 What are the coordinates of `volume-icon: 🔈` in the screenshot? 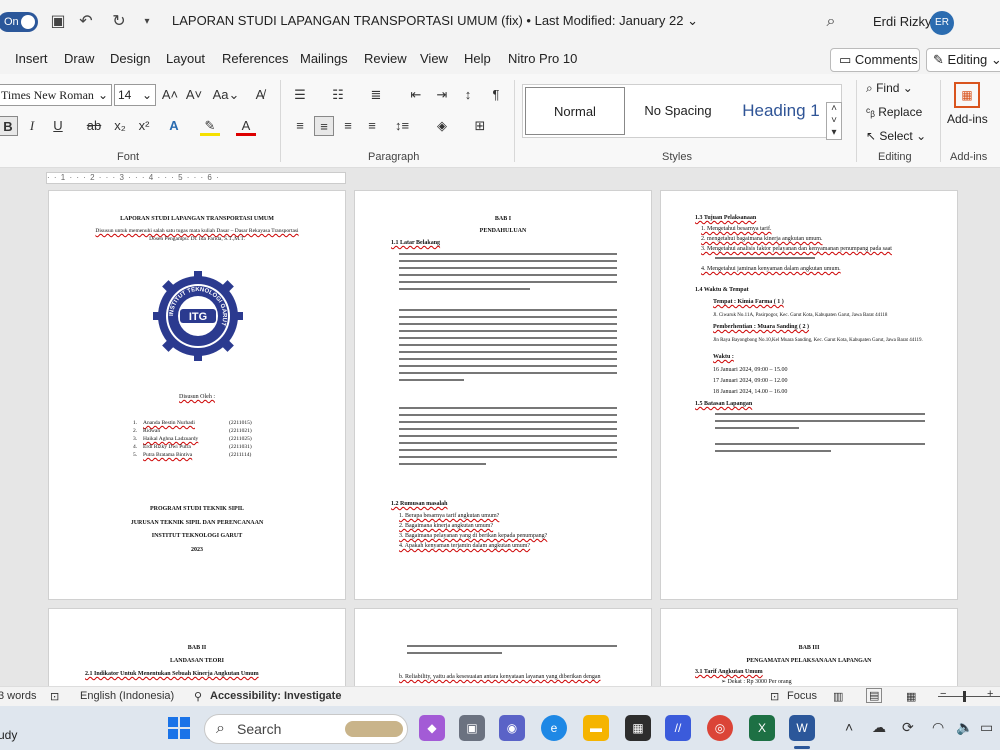 It's located at (964, 727).